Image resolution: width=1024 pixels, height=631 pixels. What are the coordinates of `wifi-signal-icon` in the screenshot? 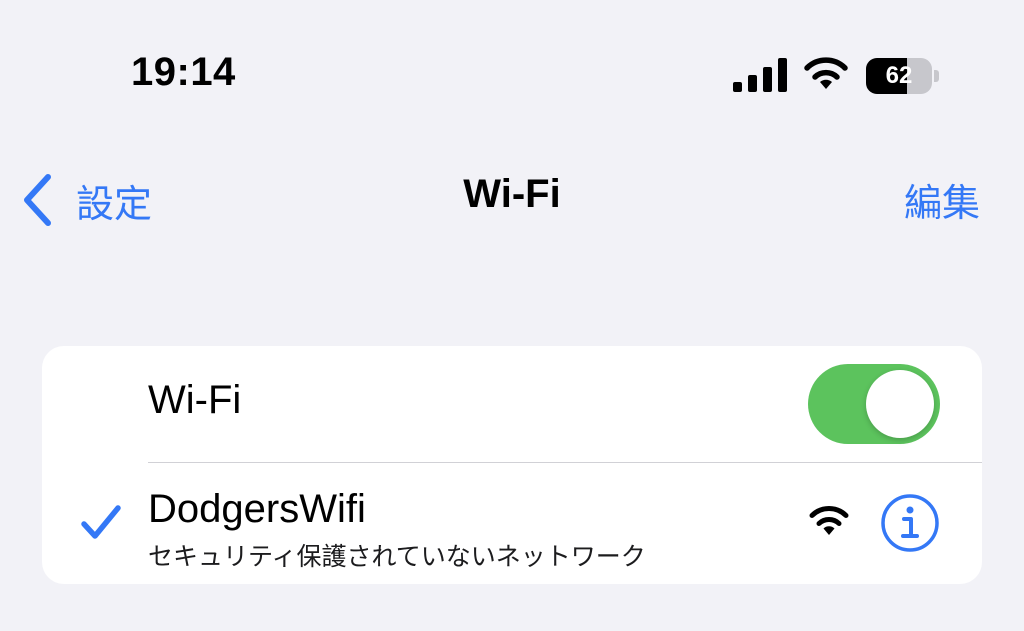 It's located at (829, 520).